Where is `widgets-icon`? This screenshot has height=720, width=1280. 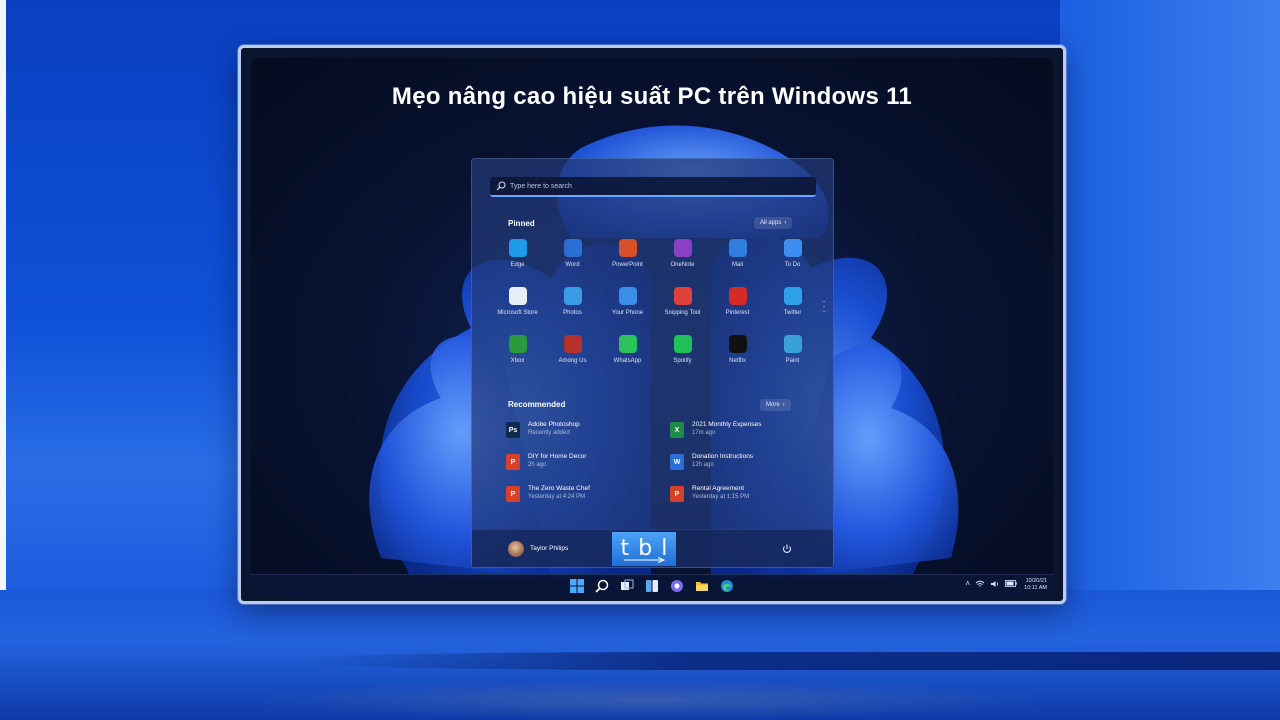
widgets-icon is located at coordinates (652, 586).